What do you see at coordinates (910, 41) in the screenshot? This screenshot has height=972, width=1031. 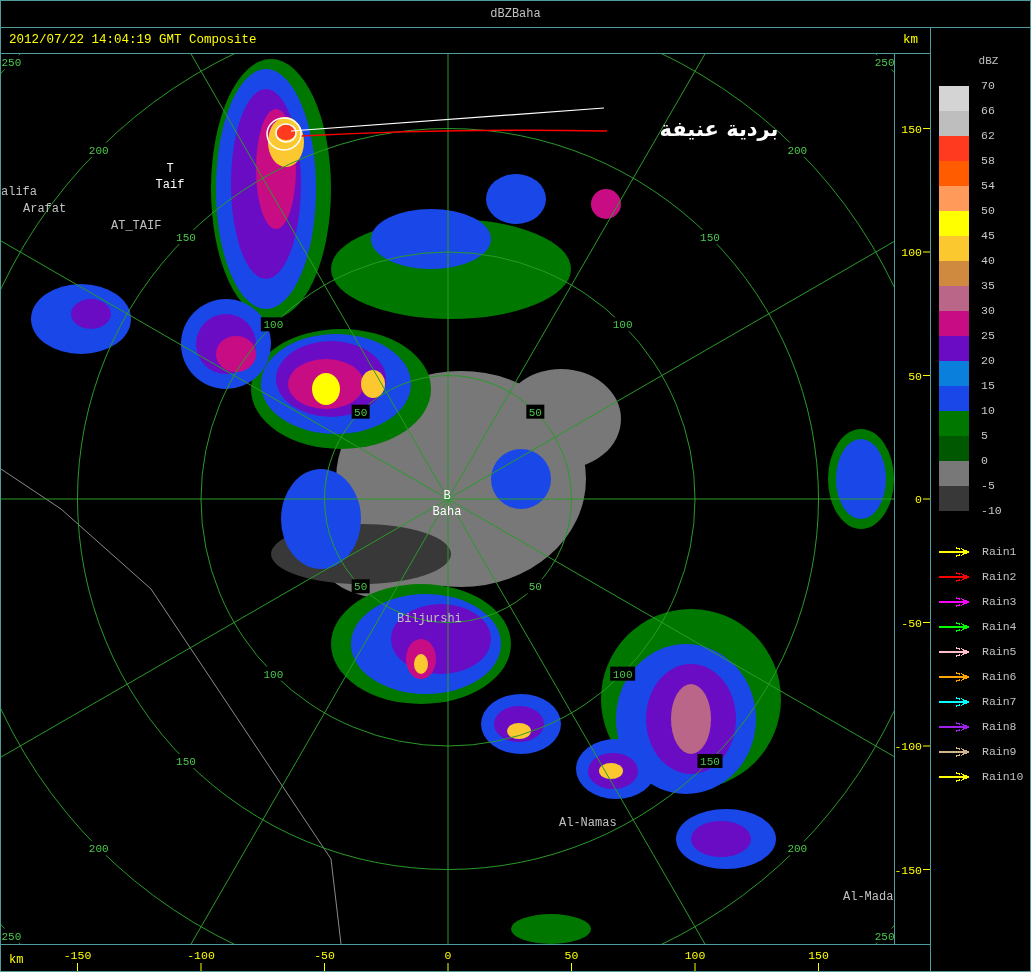 I see `unit-label: km` at bounding box center [910, 41].